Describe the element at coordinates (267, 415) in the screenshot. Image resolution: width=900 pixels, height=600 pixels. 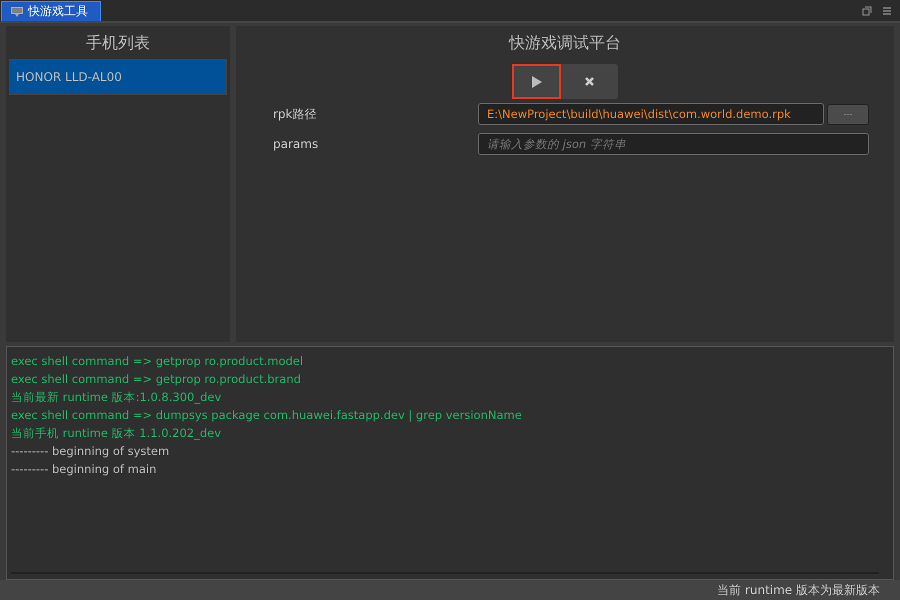
I see `log-line: exec shell command => dumpsys package com.huawei.fastapp.dev | grep versionName` at that location.